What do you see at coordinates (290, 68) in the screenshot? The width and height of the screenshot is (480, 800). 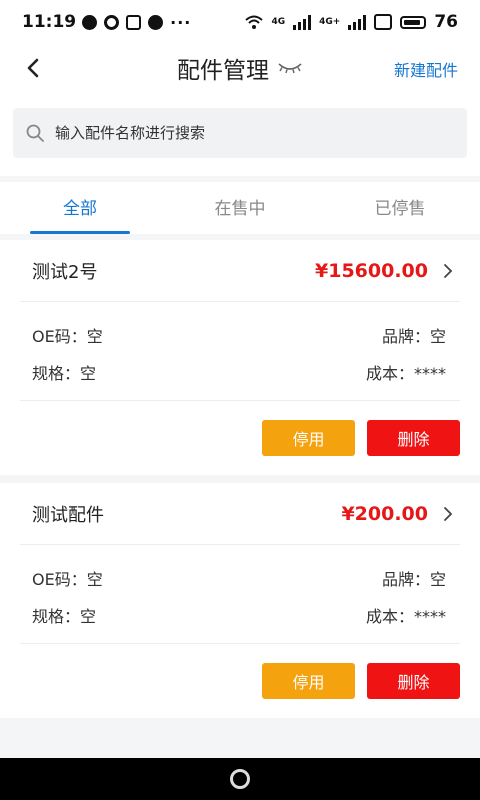 I see `hidden-eye-icon` at bounding box center [290, 68].